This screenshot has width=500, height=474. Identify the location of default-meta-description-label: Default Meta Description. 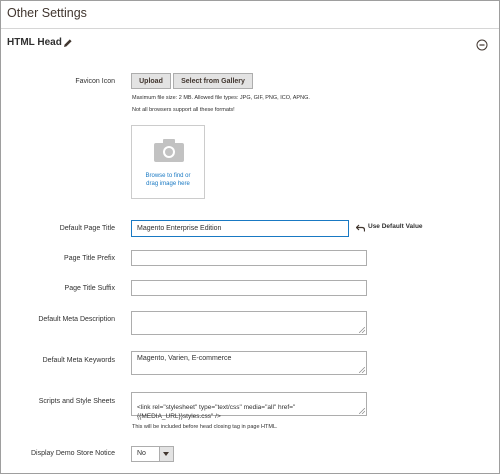
(76, 319).